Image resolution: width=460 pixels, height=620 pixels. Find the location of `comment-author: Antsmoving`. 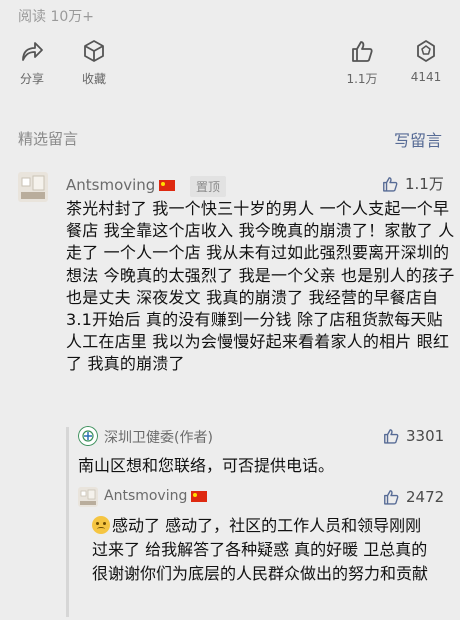

comment-author: Antsmoving is located at coordinates (121, 185).